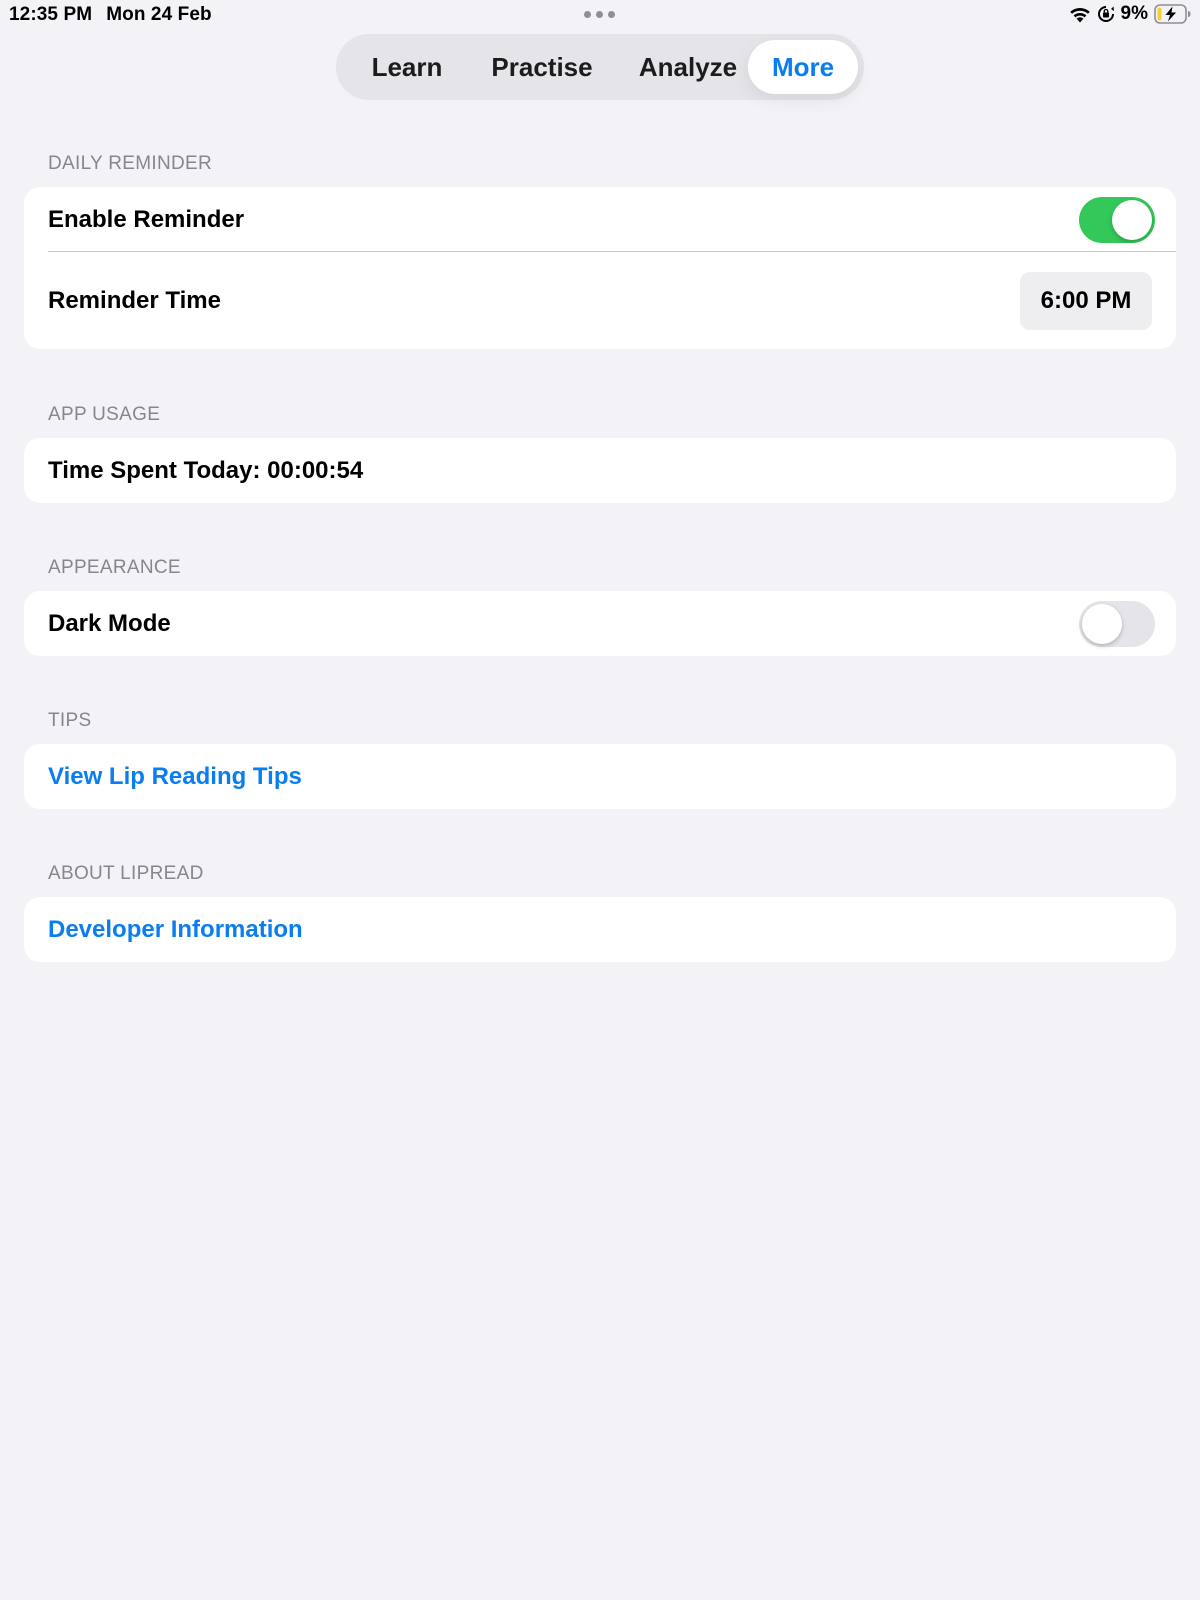  What do you see at coordinates (114, 567) in the screenshot?
I see `section-header-appearance: APPEARANCE` at bounding box center [114, 567].